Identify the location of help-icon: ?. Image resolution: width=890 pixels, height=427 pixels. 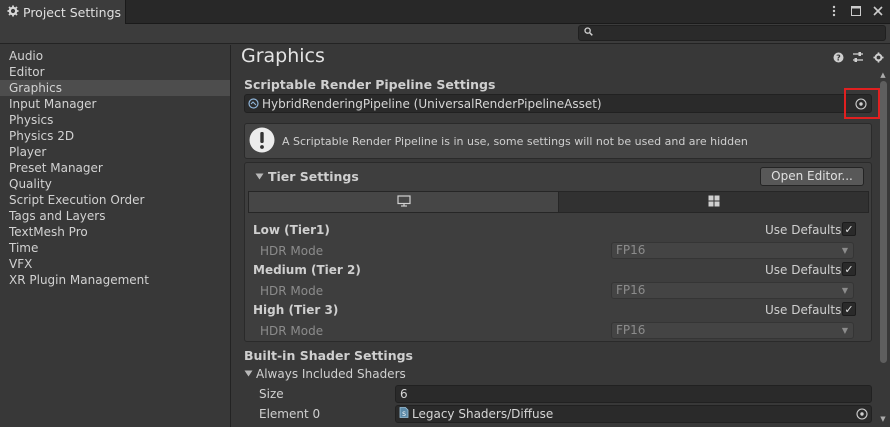
(838, 57).